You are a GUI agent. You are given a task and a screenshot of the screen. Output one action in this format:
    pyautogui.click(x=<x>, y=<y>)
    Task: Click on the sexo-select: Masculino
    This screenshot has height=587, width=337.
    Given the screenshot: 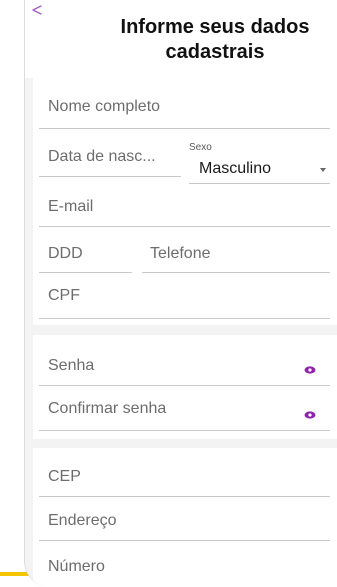 What is the action you would take?
    pyautogui.click(x=235, y=169)
    